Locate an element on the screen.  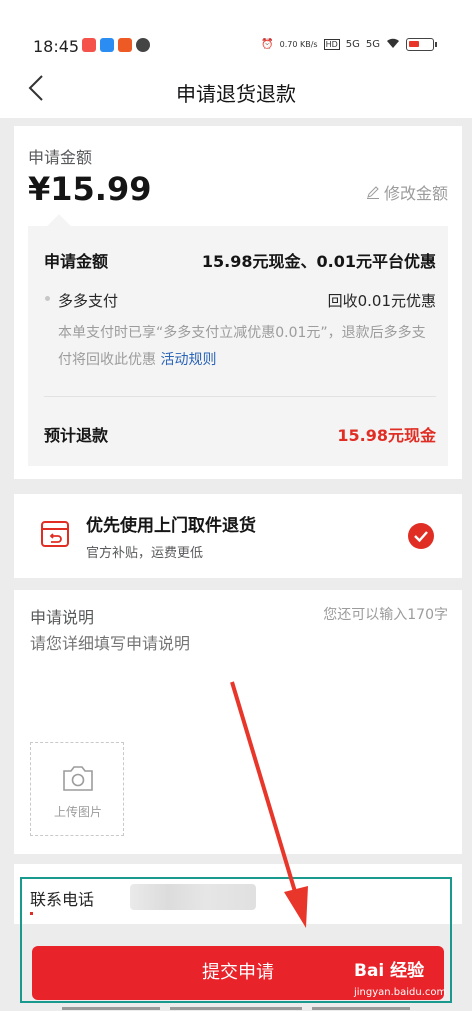
pickup-option: 优先使用上门取件退货 官方补贴，运费更低 is located at coordinates (238, 536).